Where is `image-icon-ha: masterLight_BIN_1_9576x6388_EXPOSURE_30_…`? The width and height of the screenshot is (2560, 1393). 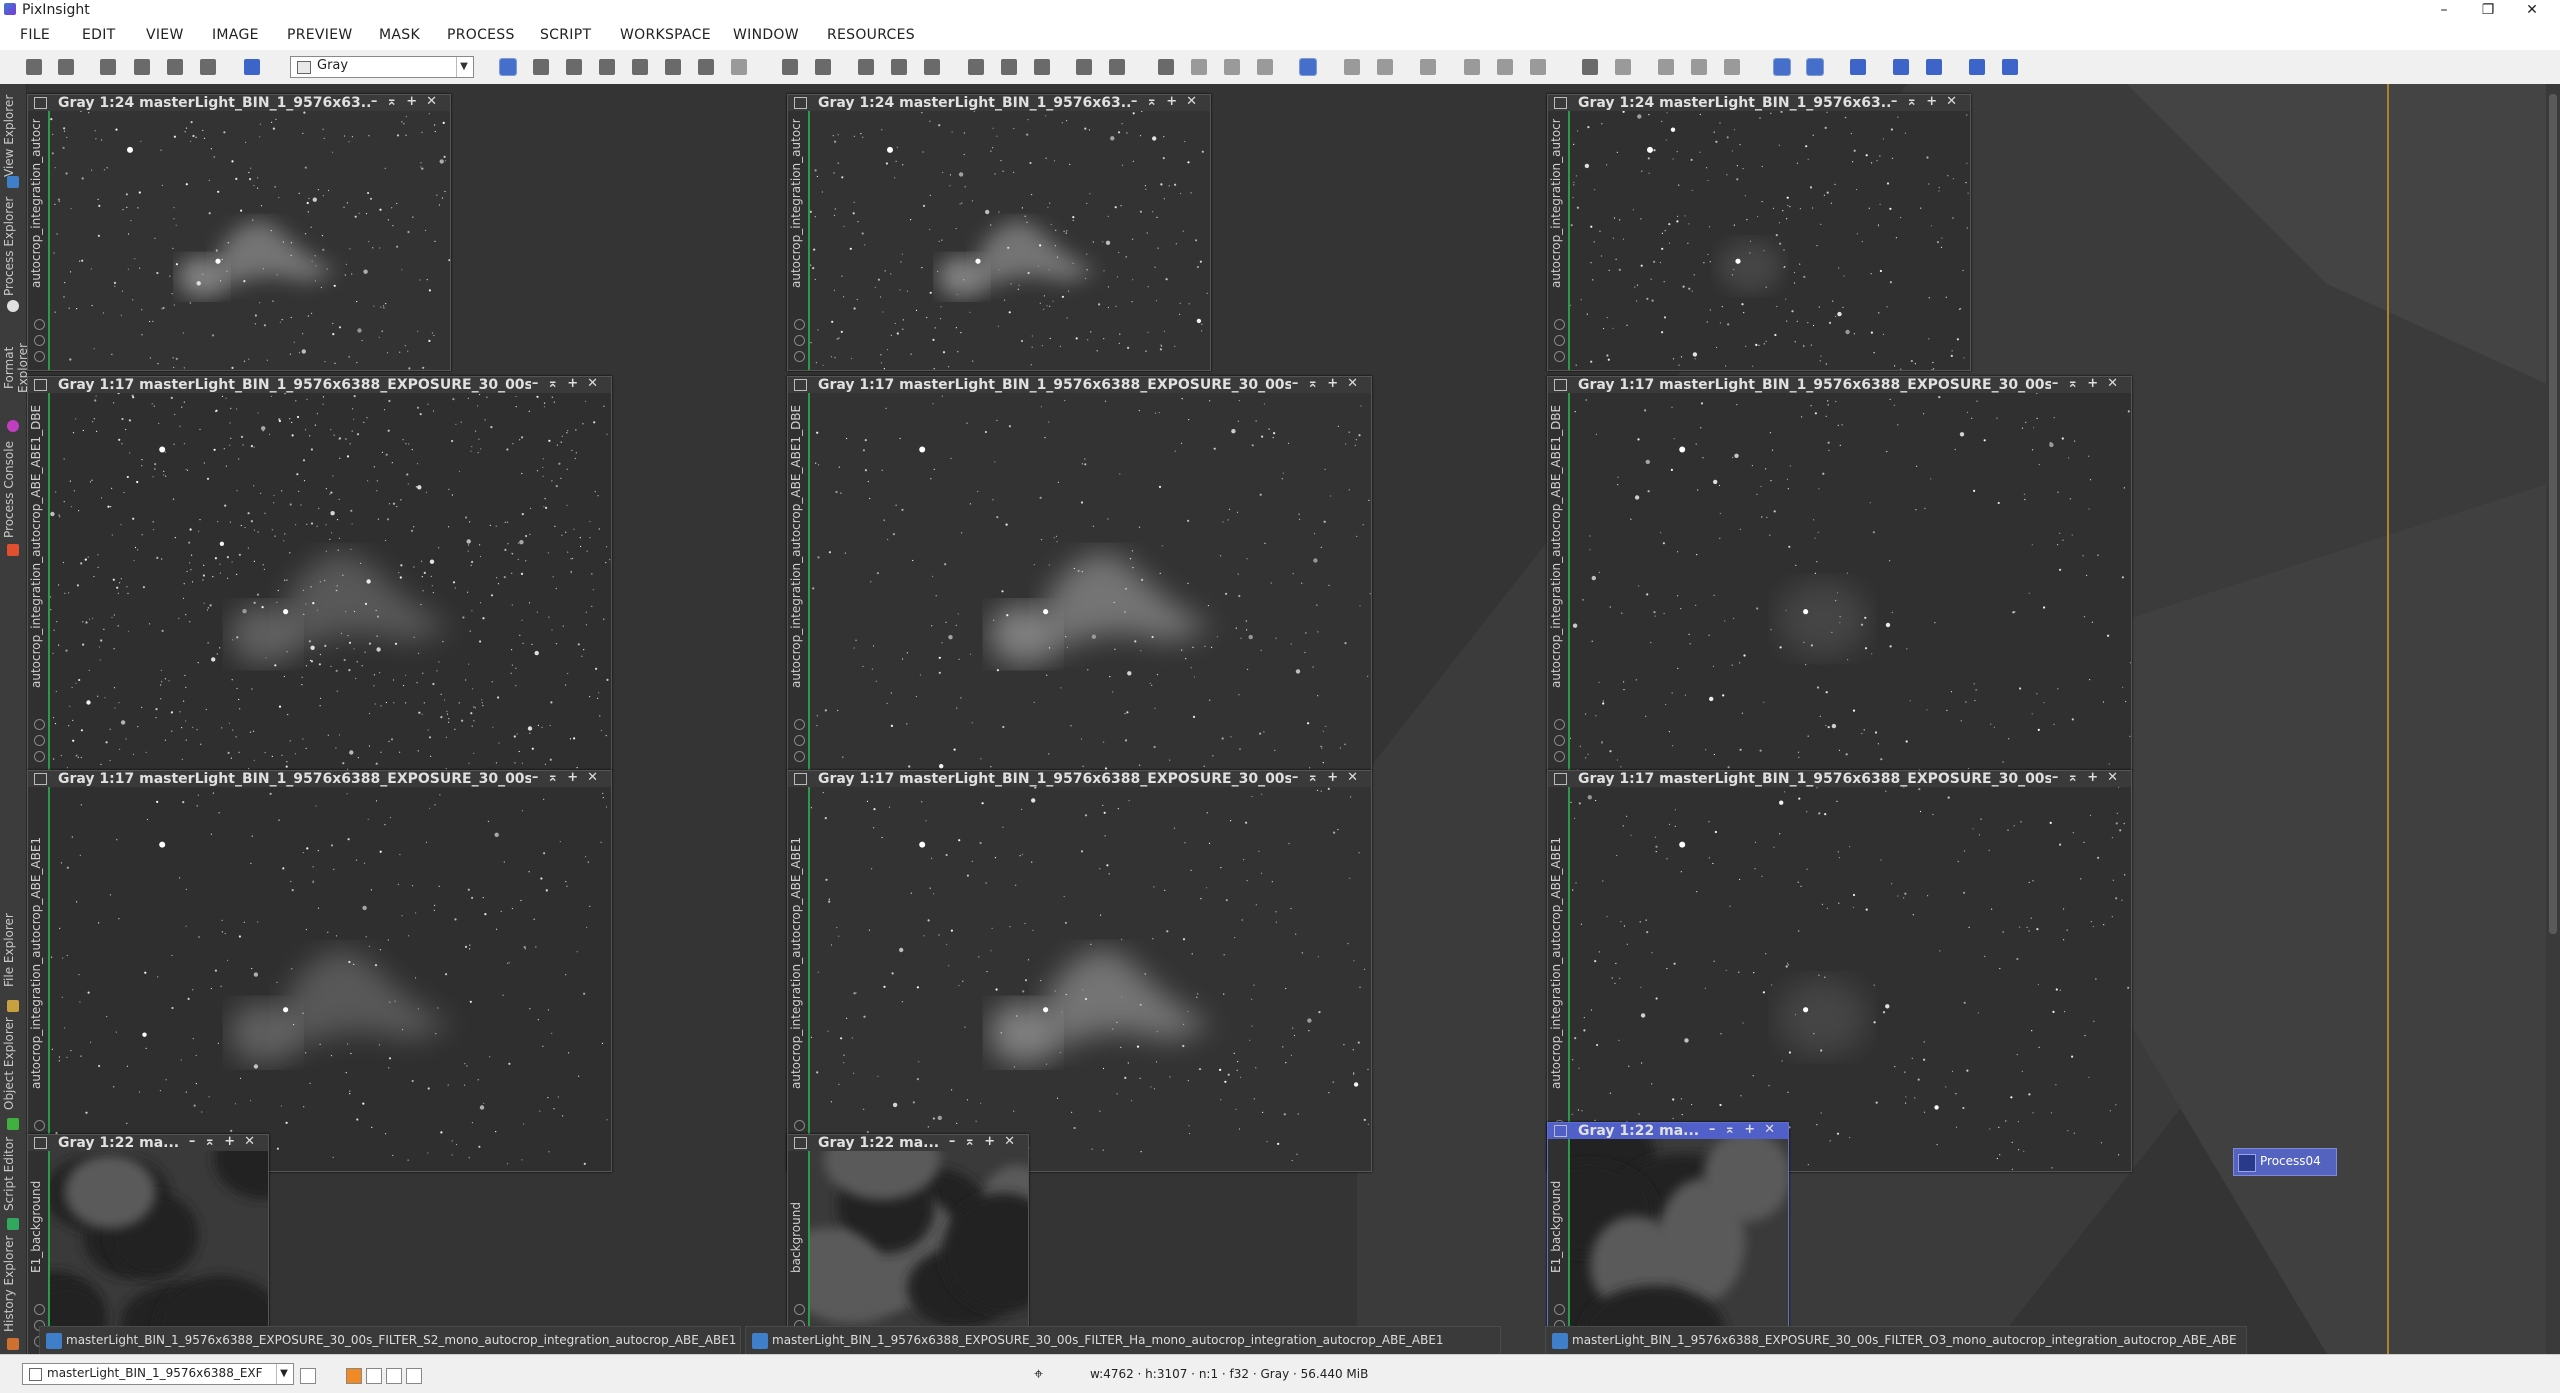 image-icon-ha: masterLight_BIN_1_9576x6388_EXPOSURE_30_… is located at coordinates (1123, 1340).